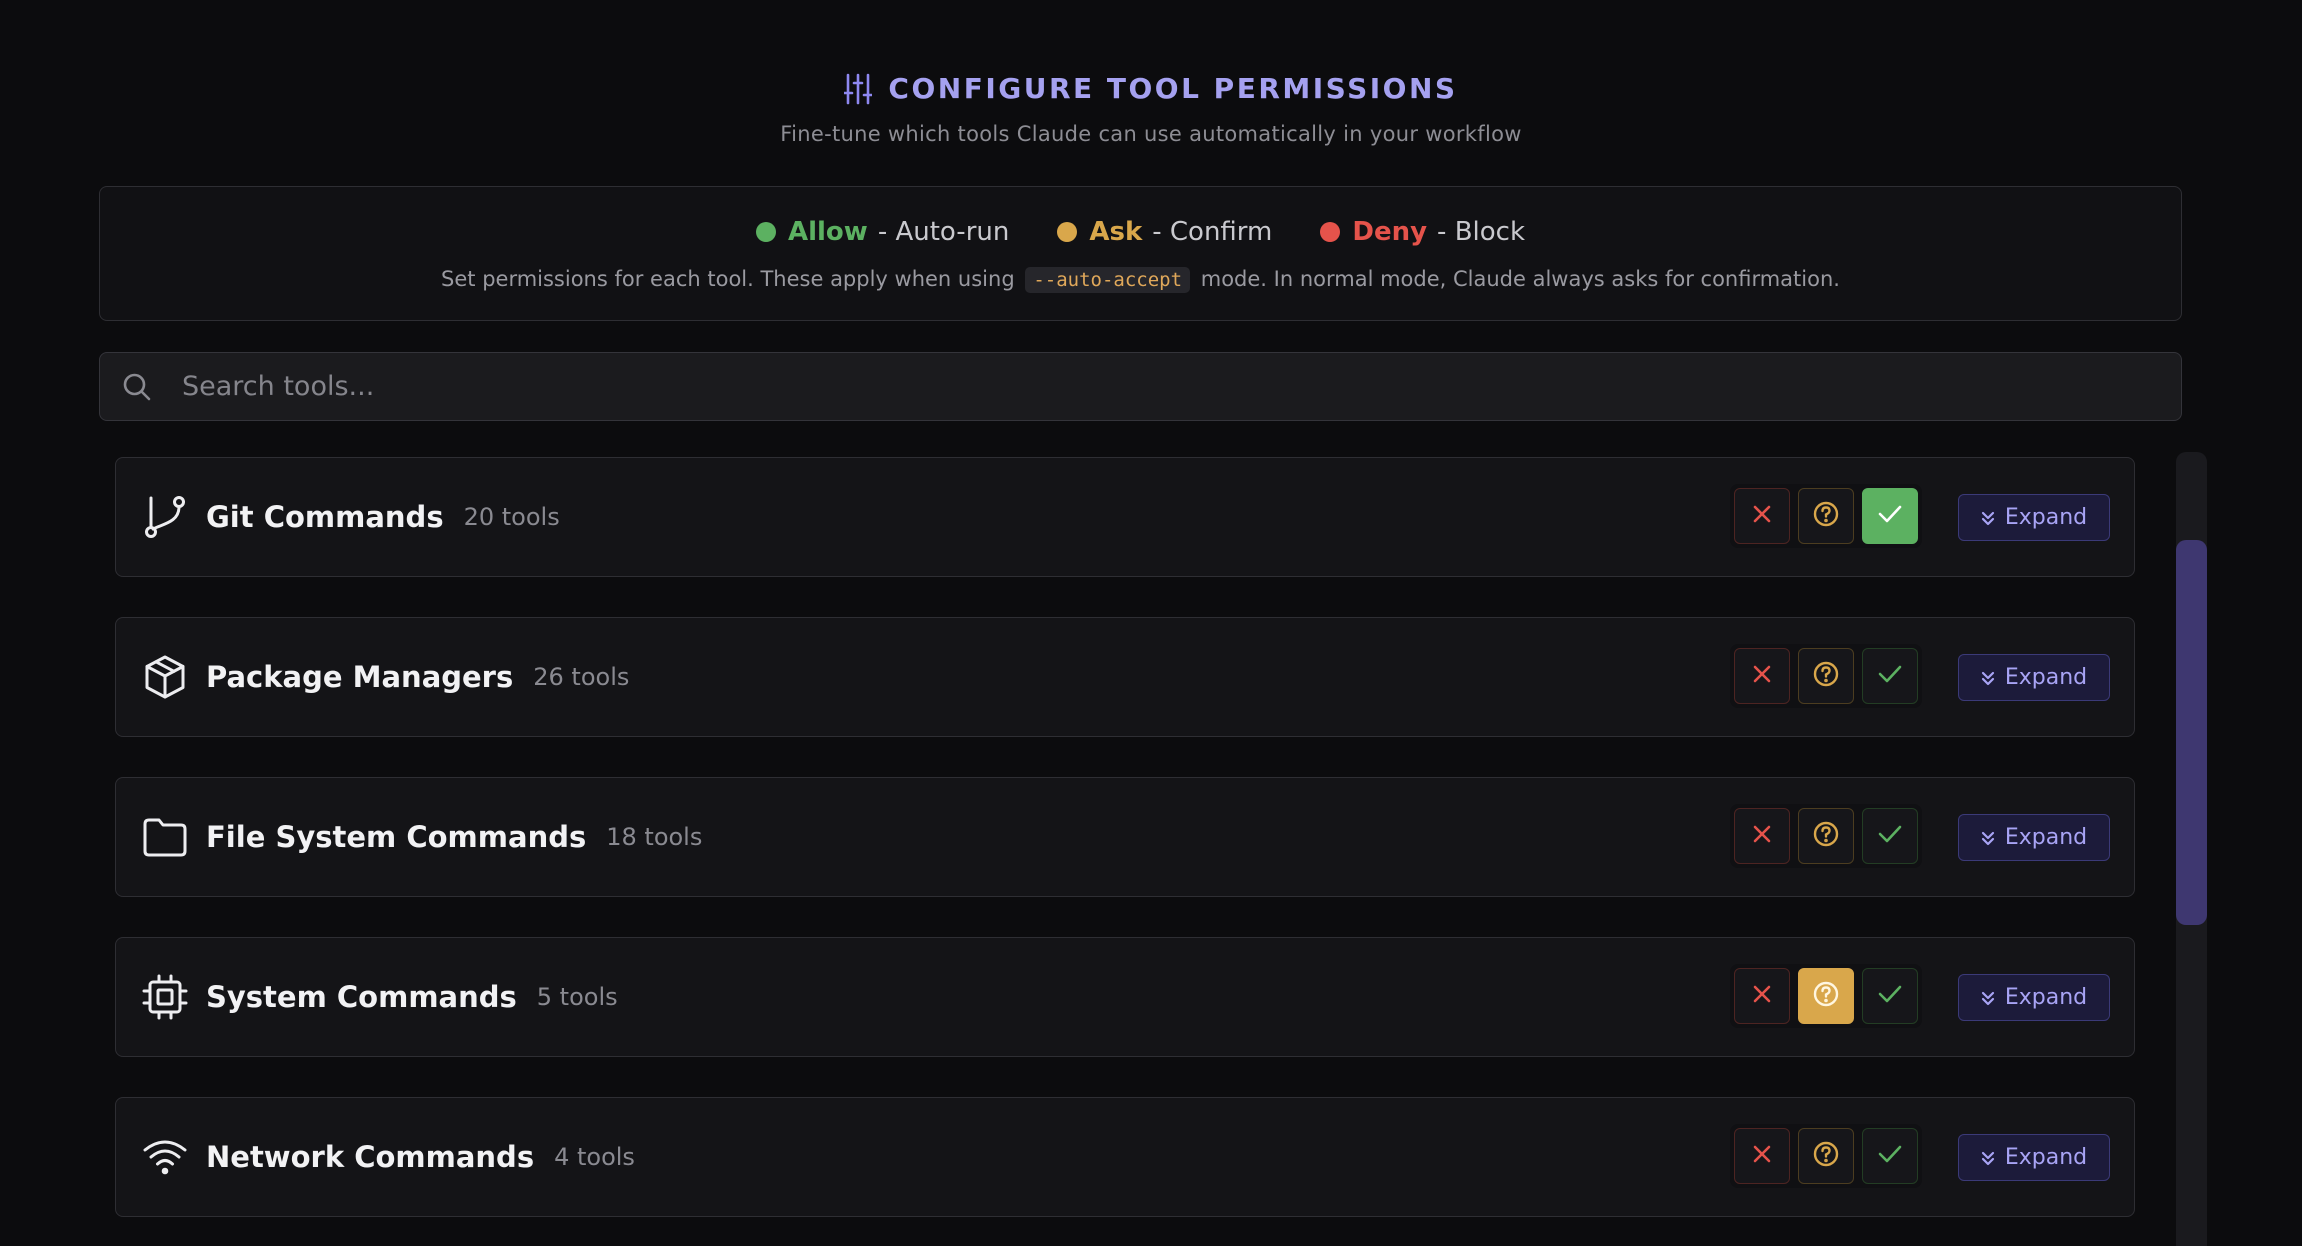  Describe the element at coordinates (581, 677) in the screenshot. I see `category-tool-count: 26 tools` at that location.